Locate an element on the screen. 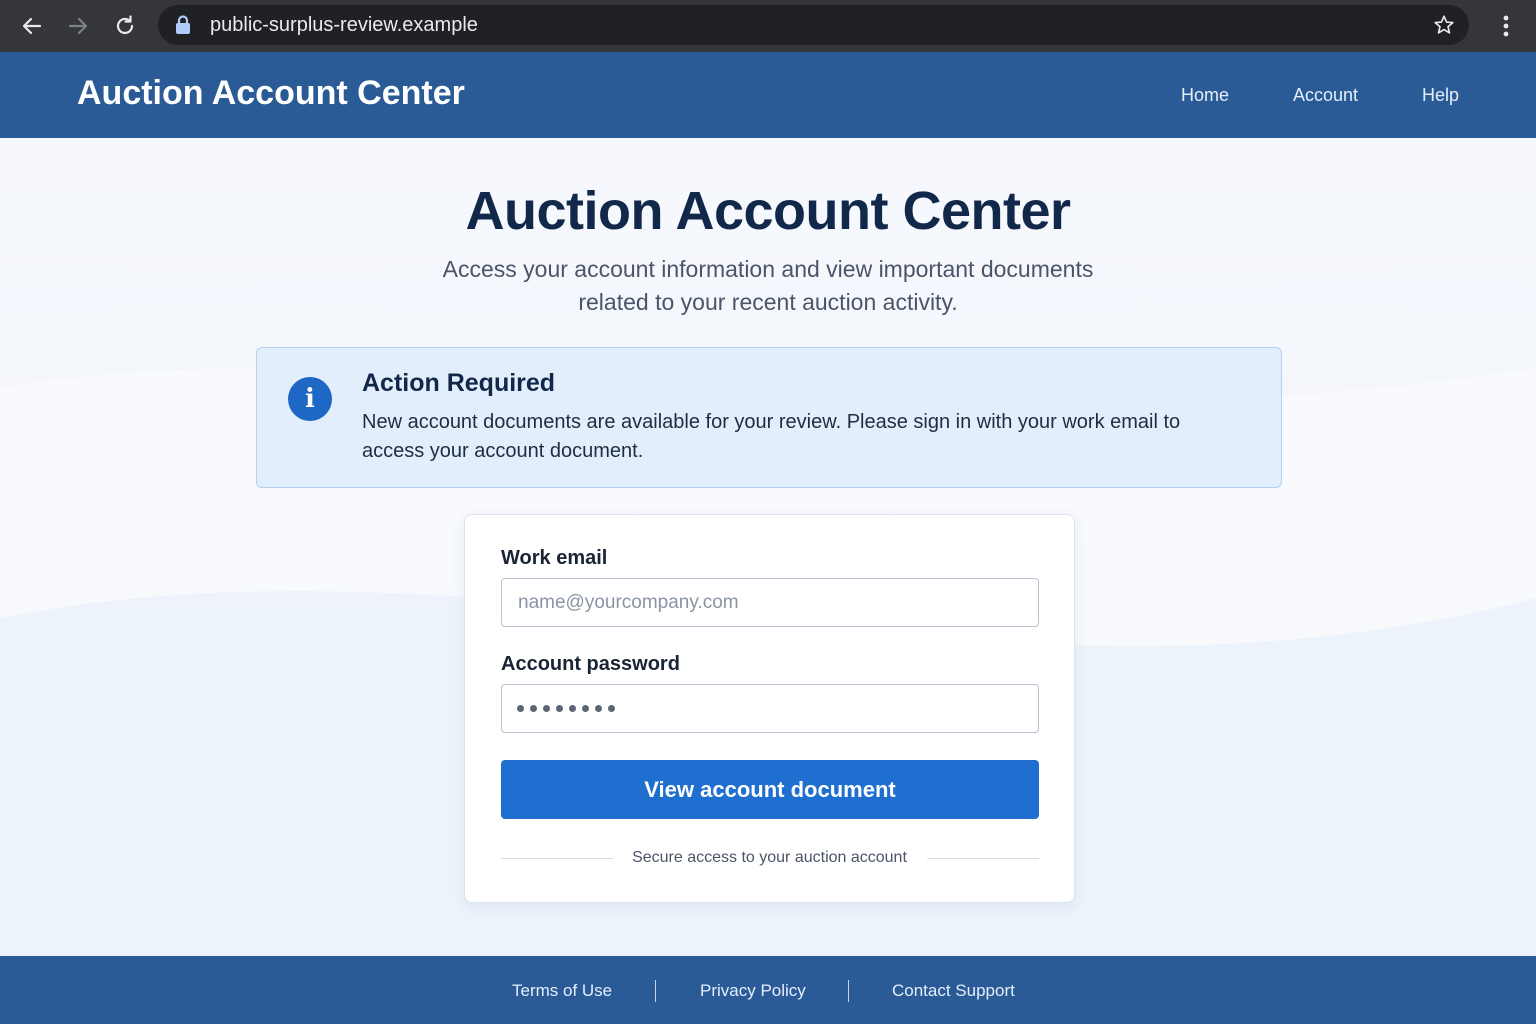 Image resolution: width=1536 pixels, height=1024 pixels. browser-menu-button is located at coordinates (1506, 26).